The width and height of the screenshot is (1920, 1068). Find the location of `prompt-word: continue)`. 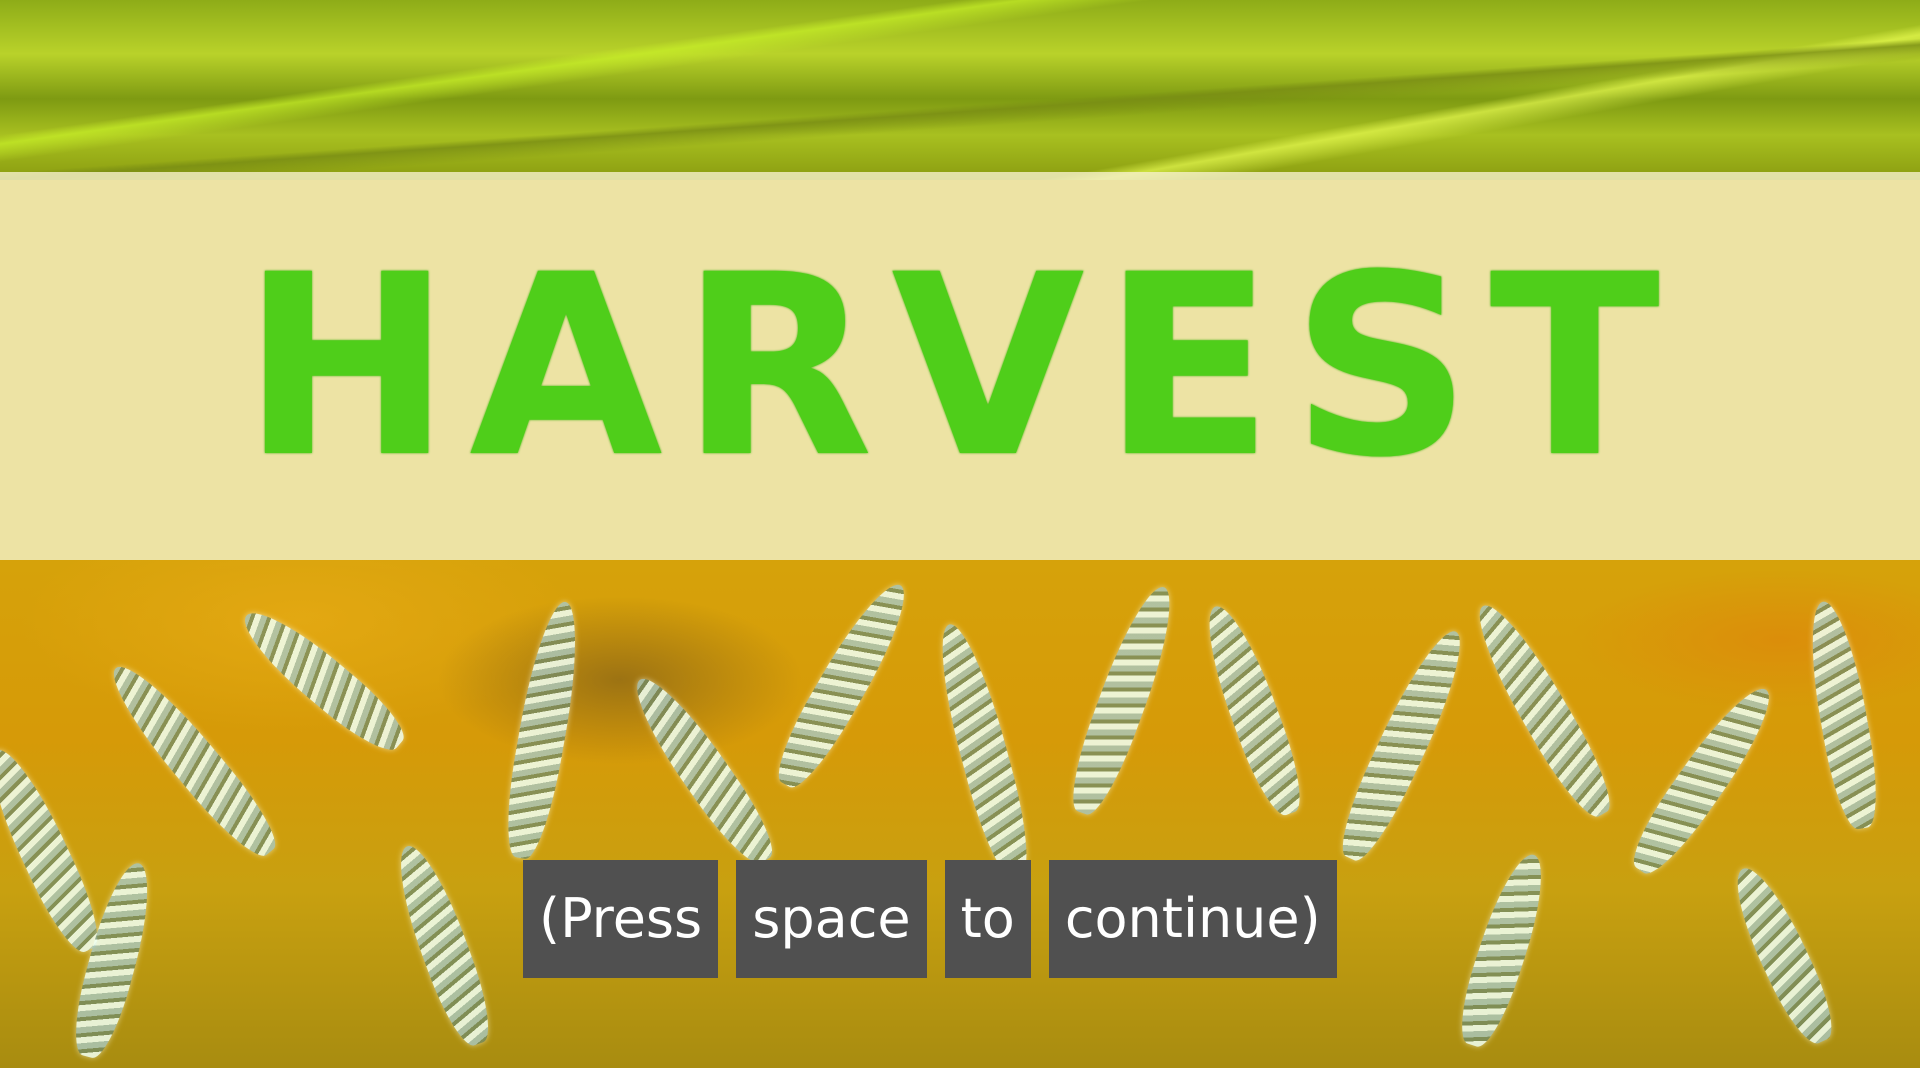

prompt-word: continue) is located at coordinates (1192, 919).